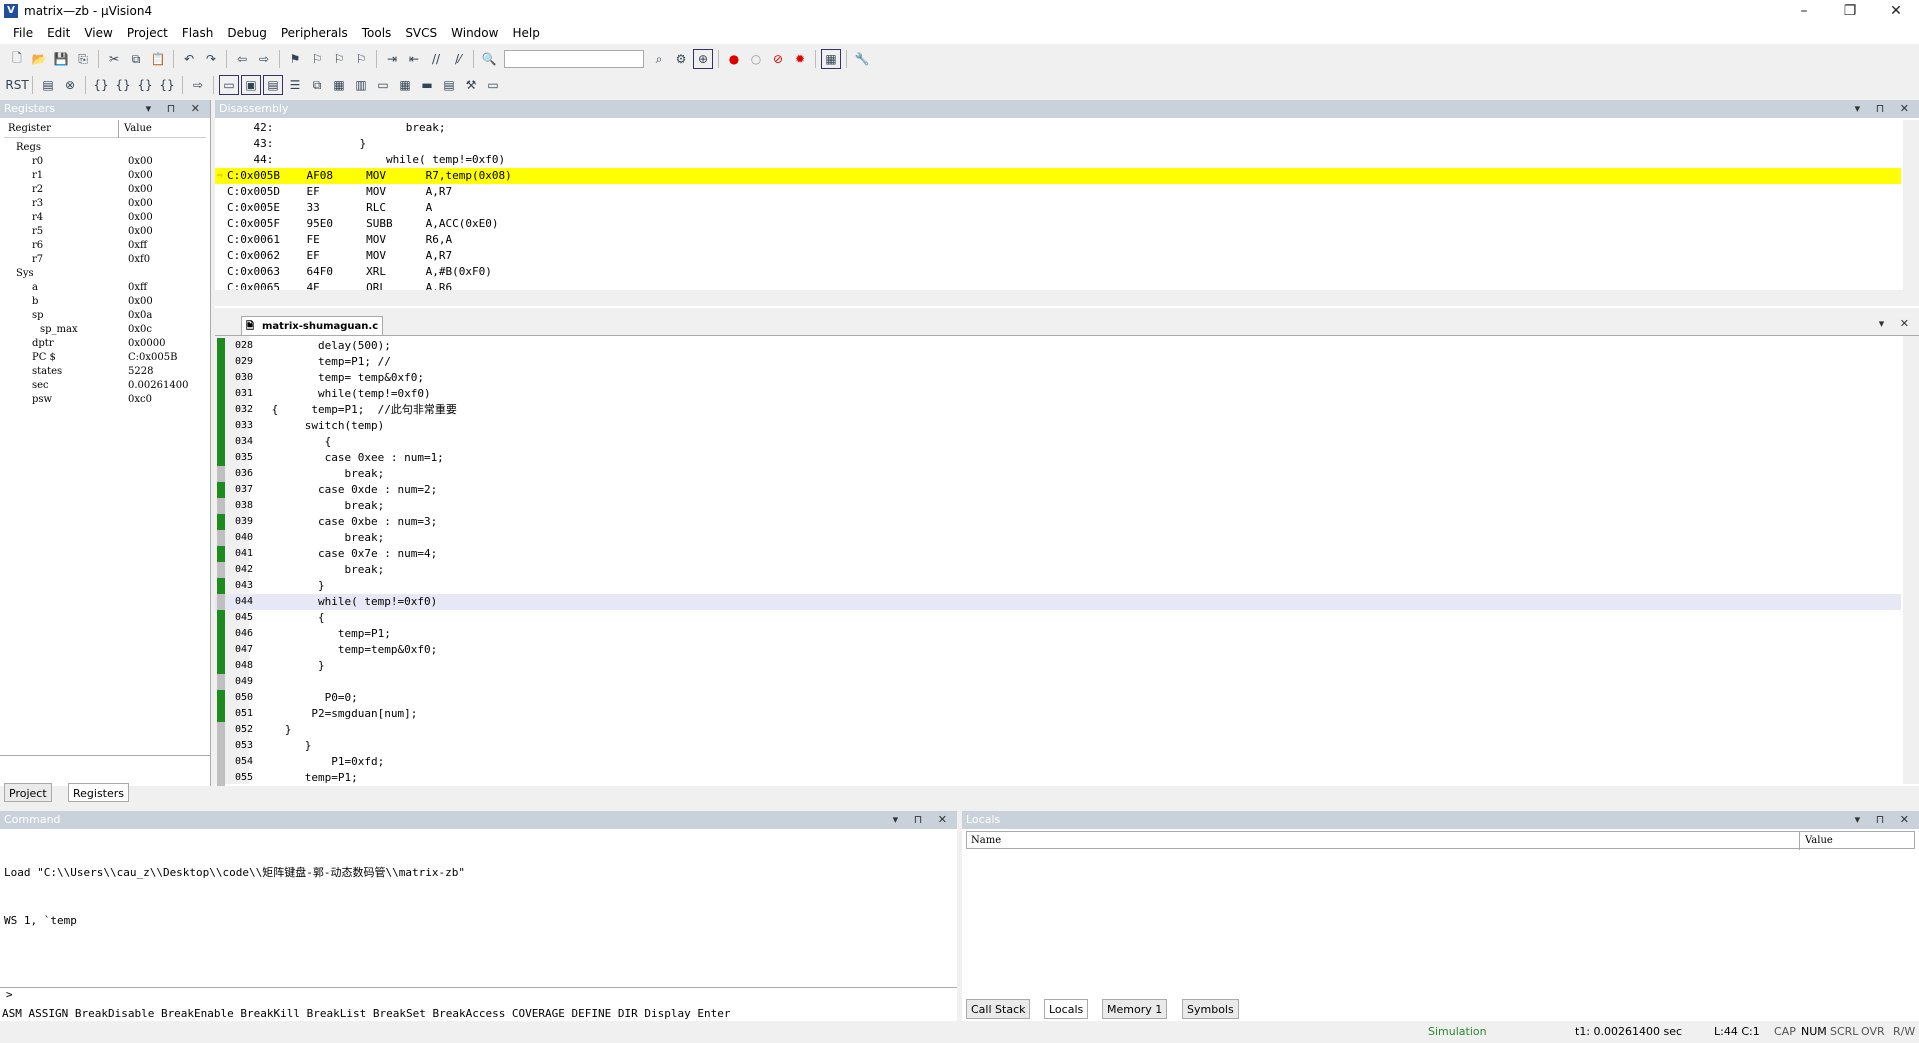 The image size is (1919, 1043). Describe the element at coordinates (1058, 506) in the screenshot. I see `code-line: 038 break;` at that location.